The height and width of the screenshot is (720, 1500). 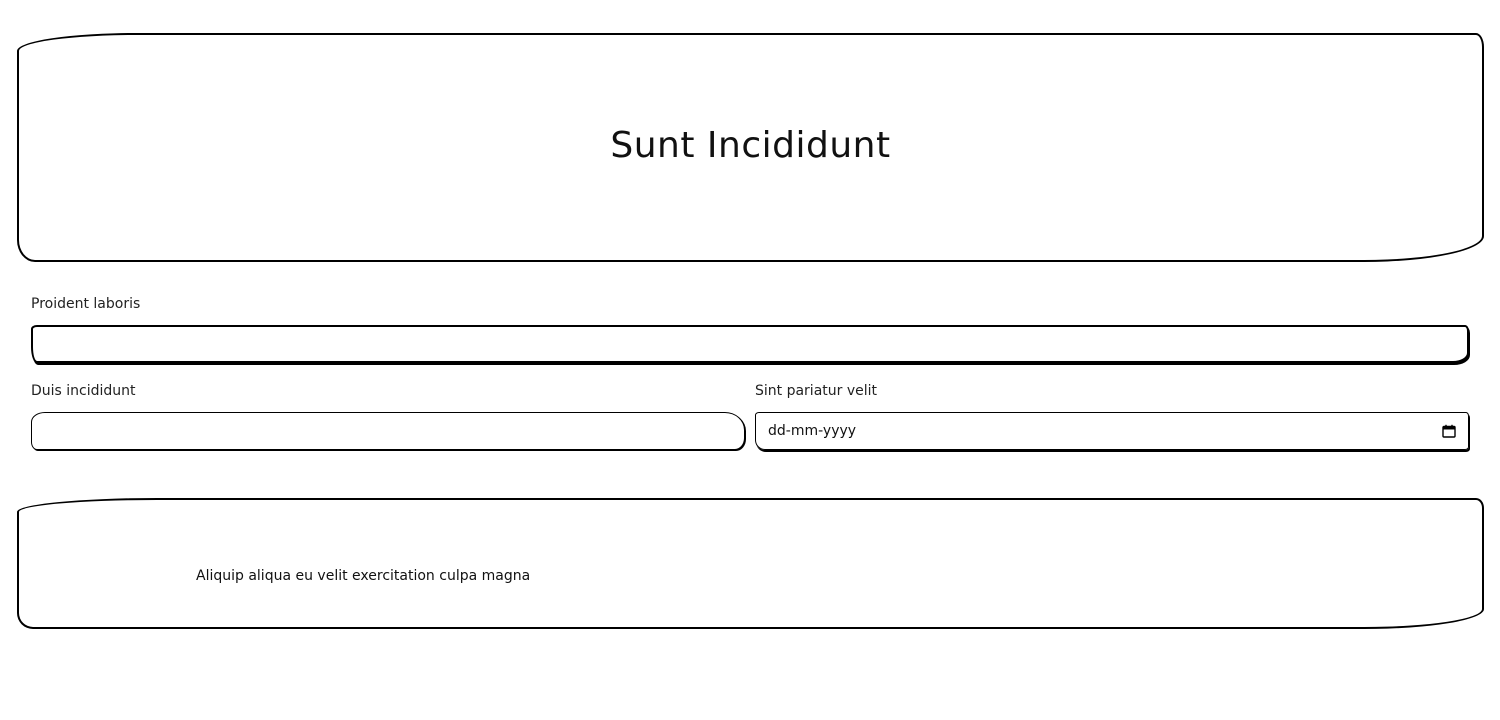 I want to click on date-placeholder: dd-mm-yyyy, so click(x=812, y=431).